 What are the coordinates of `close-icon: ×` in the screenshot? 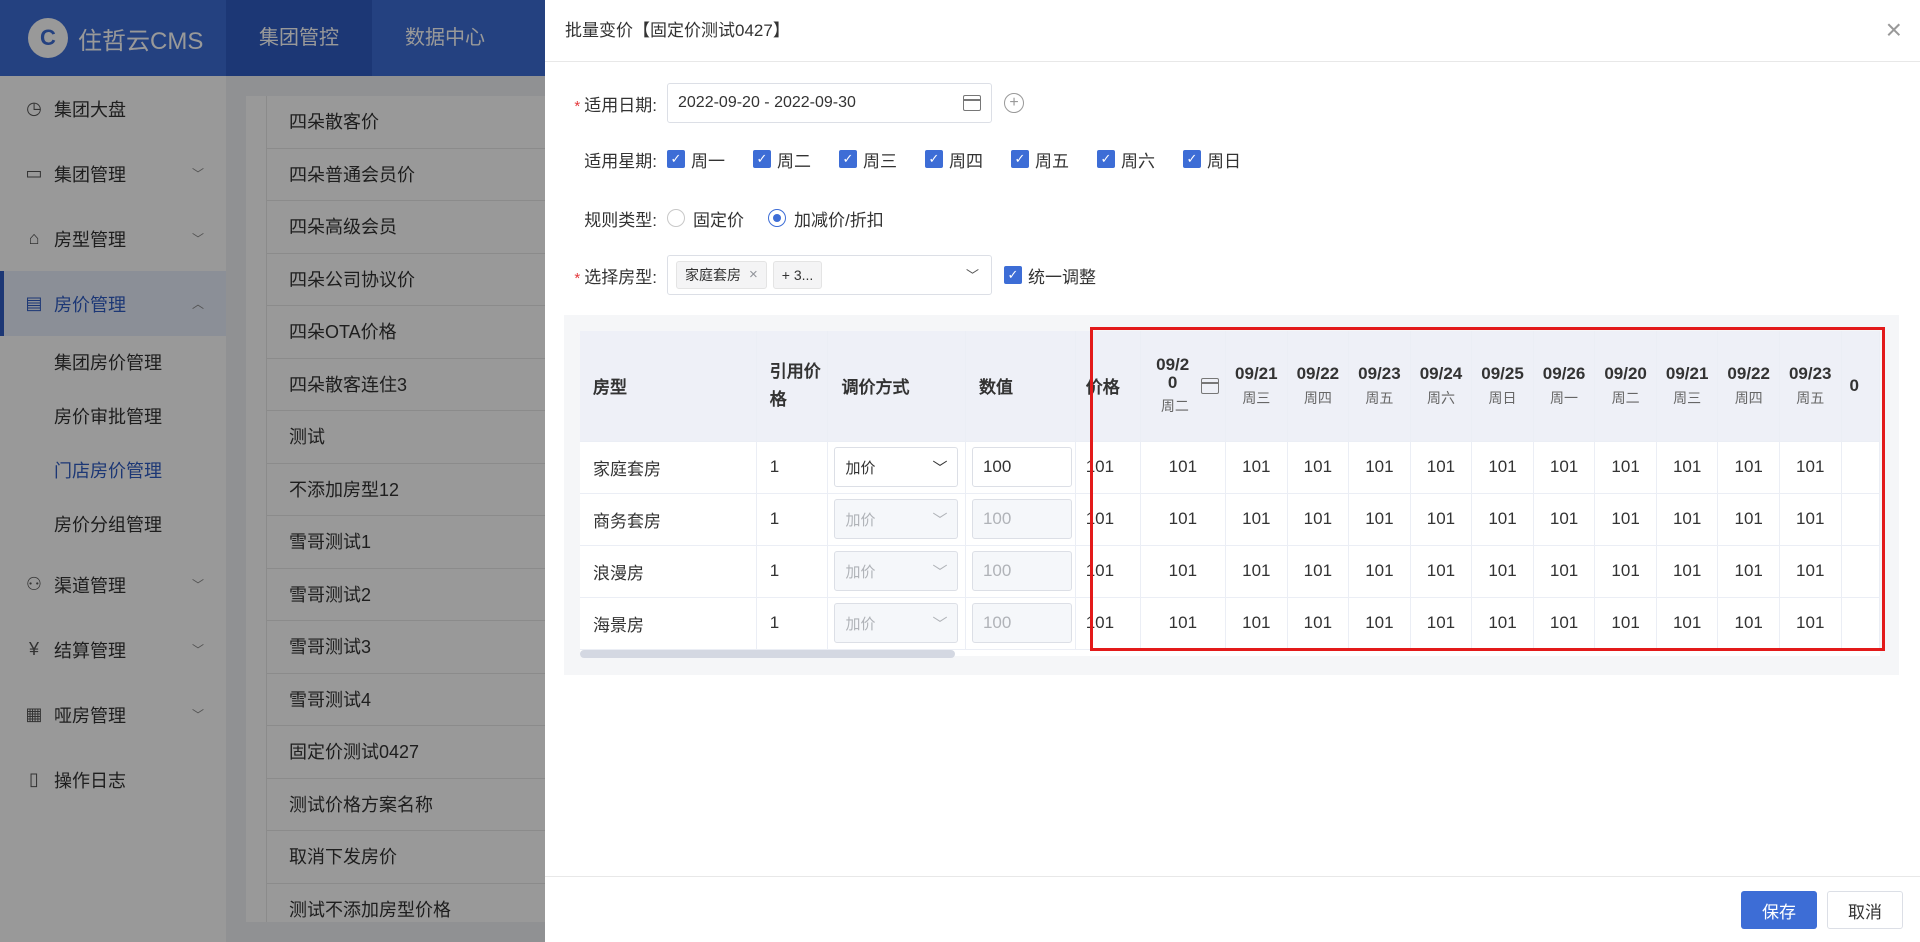 It's located at (1894, 30).